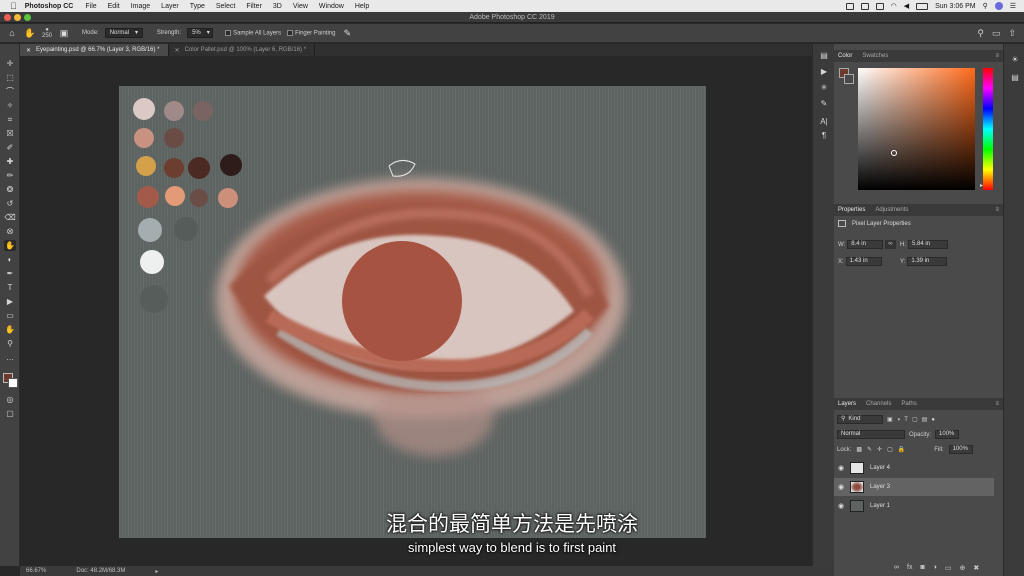 This screenshot has width=1024, height=576. Describe the element at coordinates (10, 203) in the screenshot. I see `history-brush-tool-icon: ↺` at that location.